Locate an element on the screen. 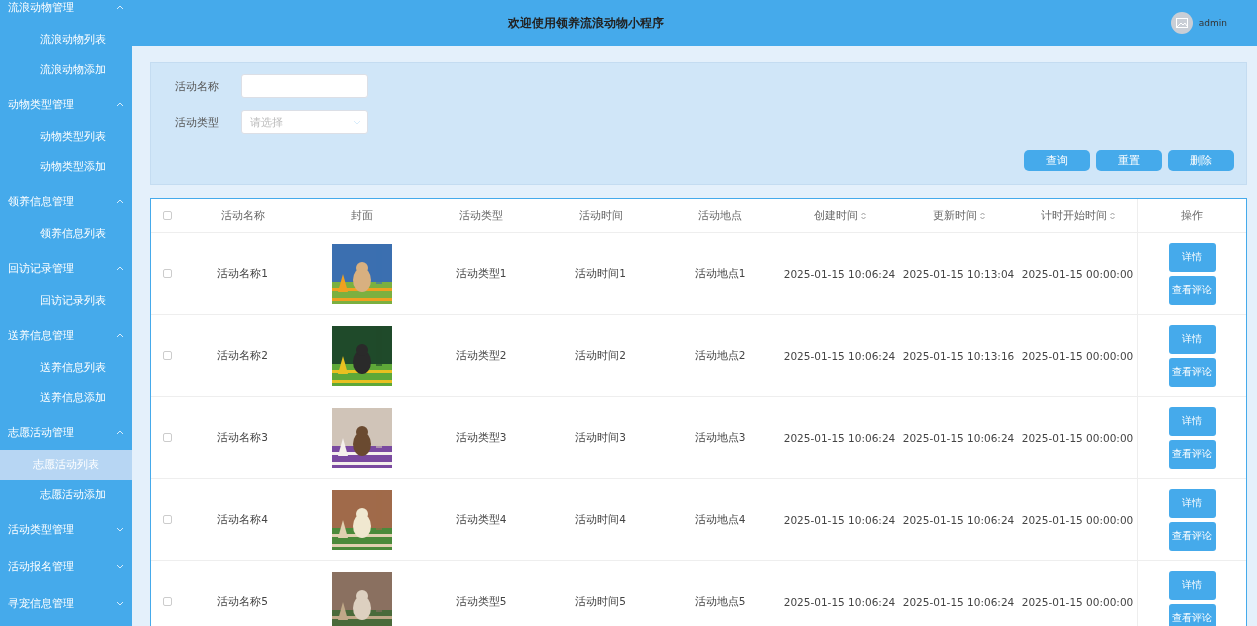 The width and height of the screenshot is (1257, 626). sidebar-group: 志愿活动管理 is located at coordinates (66, 432).